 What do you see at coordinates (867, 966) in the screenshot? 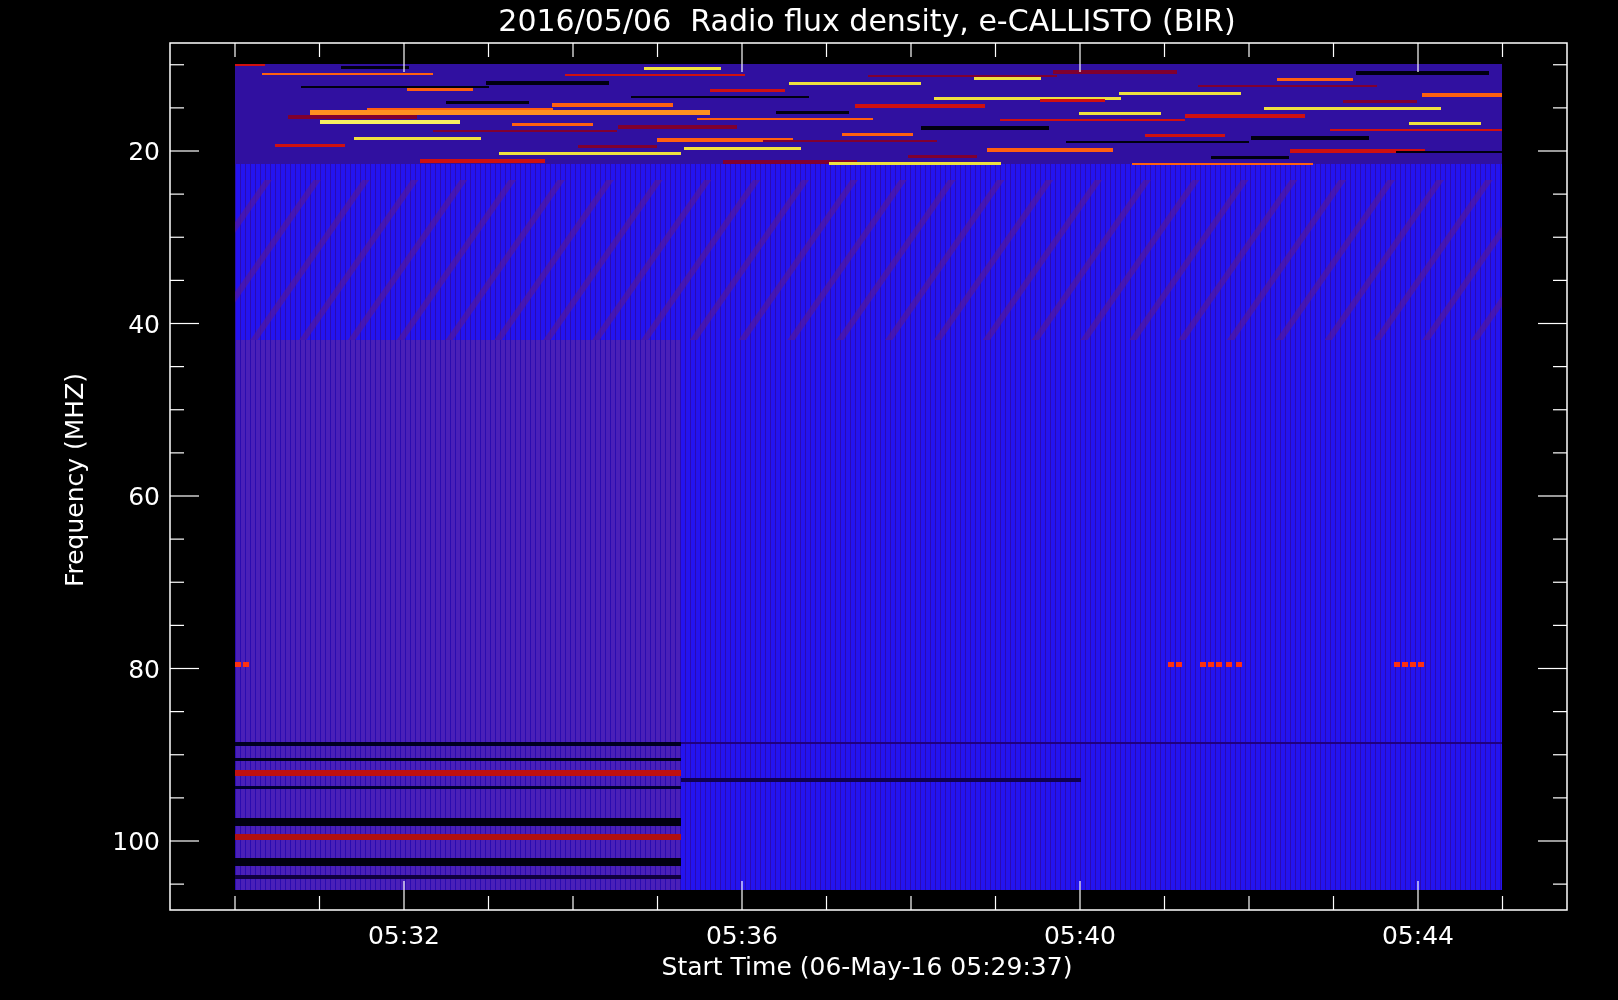
I see `x-axis-label: Start Time (06-May-16 05:29:37)` at bounding box center [867, 966].